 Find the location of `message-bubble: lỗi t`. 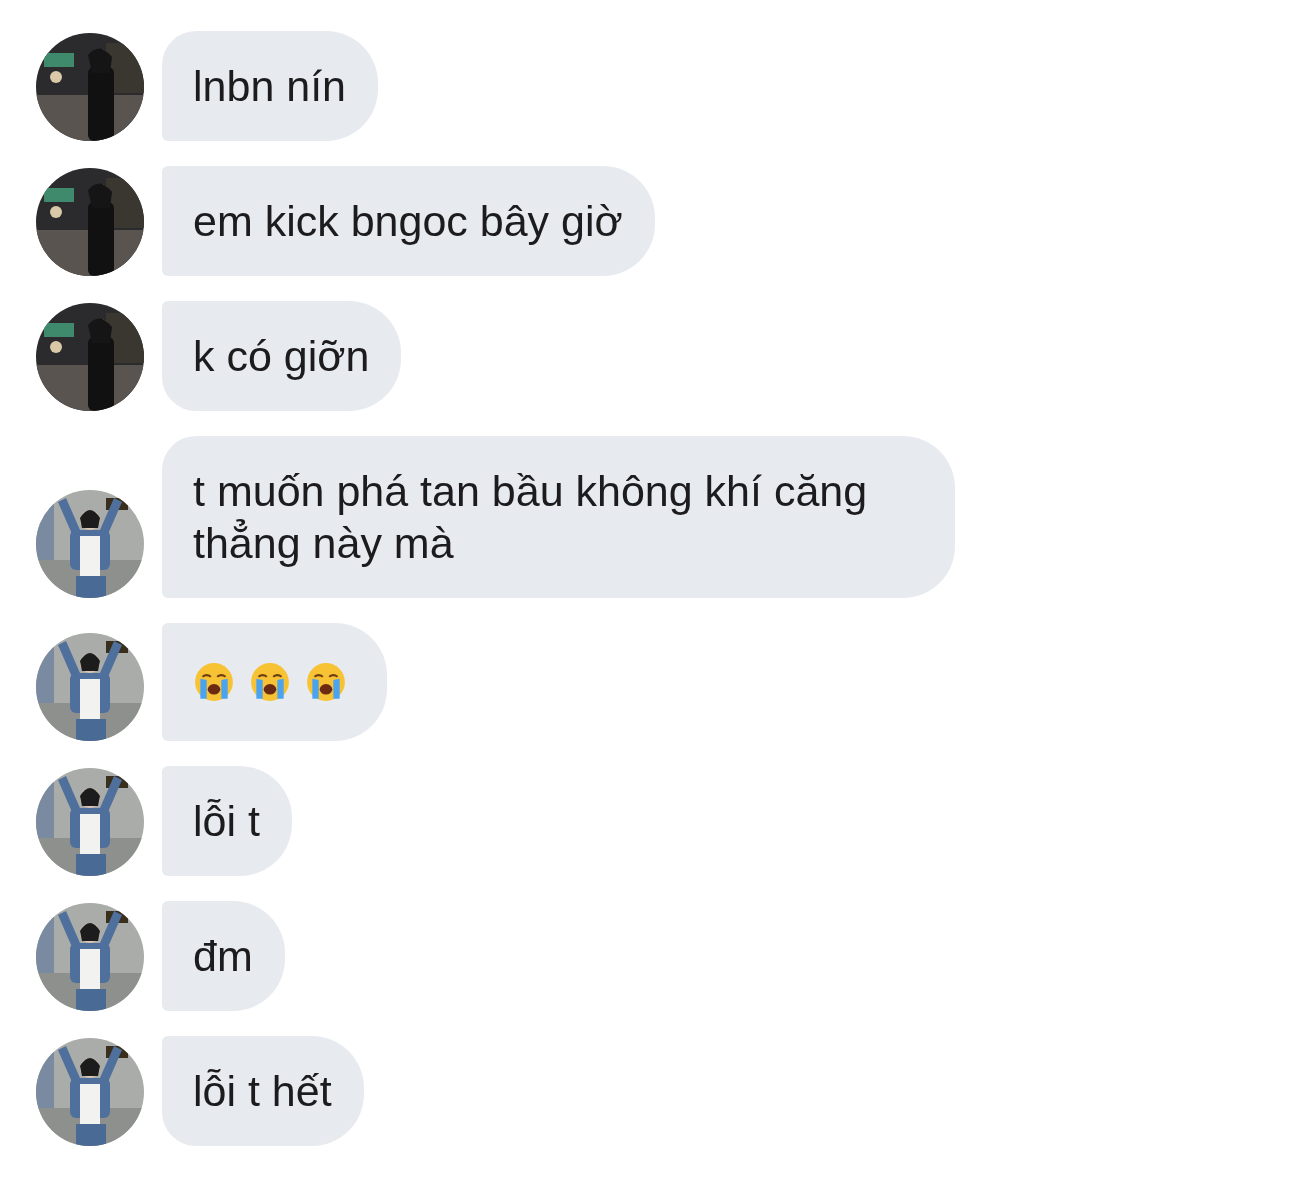

message-bubble: lỗi t is located at coordinates (227, 821).